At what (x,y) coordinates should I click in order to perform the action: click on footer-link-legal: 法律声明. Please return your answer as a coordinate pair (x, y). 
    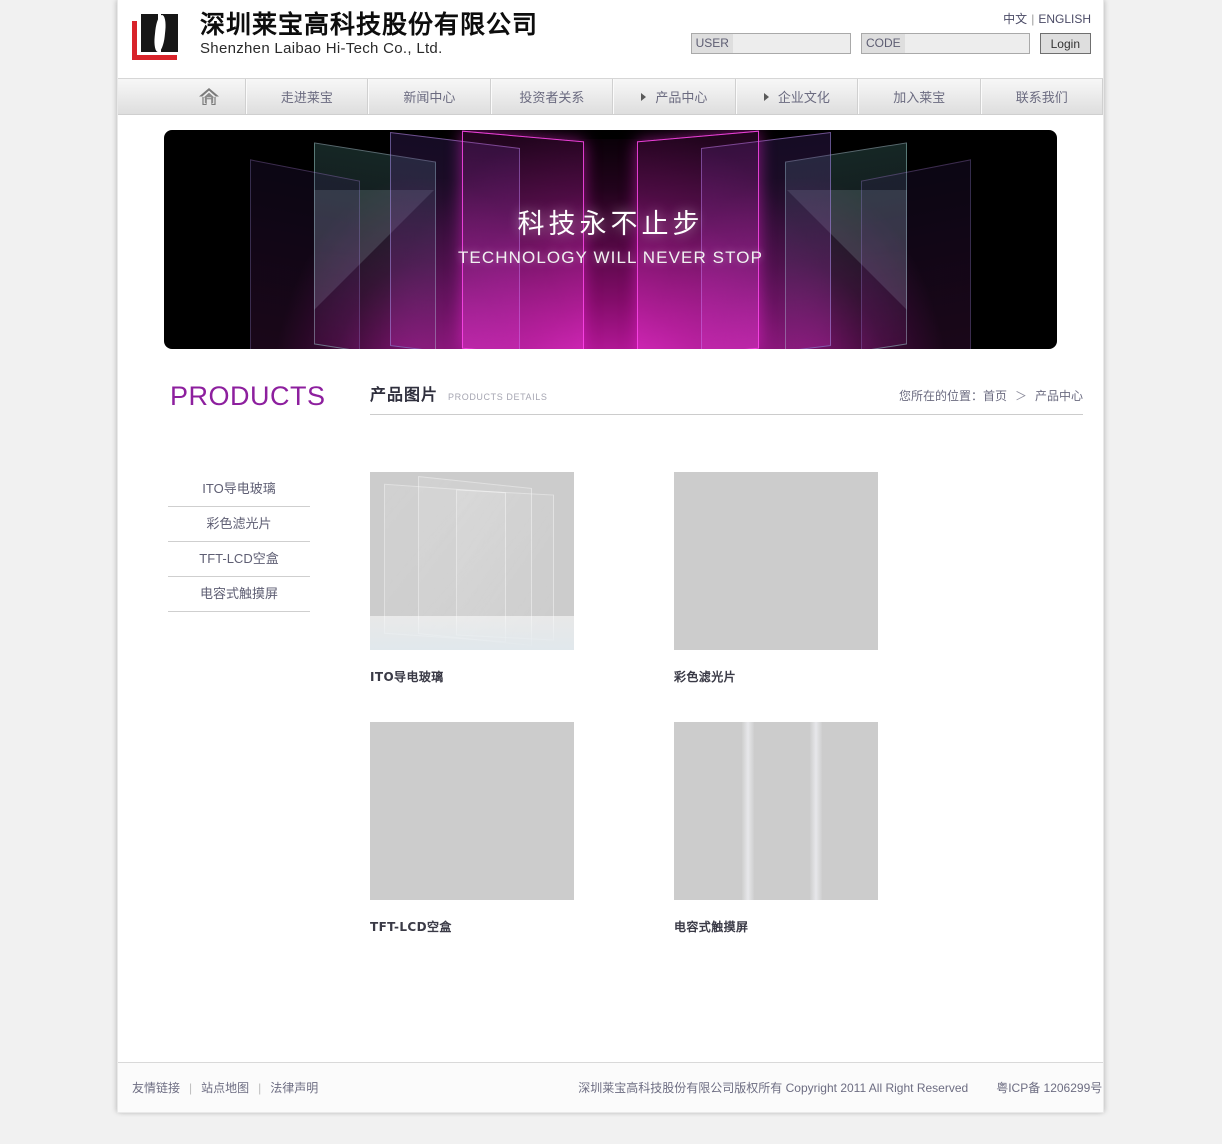
    Looking at the image, I should click on (294, 1088).